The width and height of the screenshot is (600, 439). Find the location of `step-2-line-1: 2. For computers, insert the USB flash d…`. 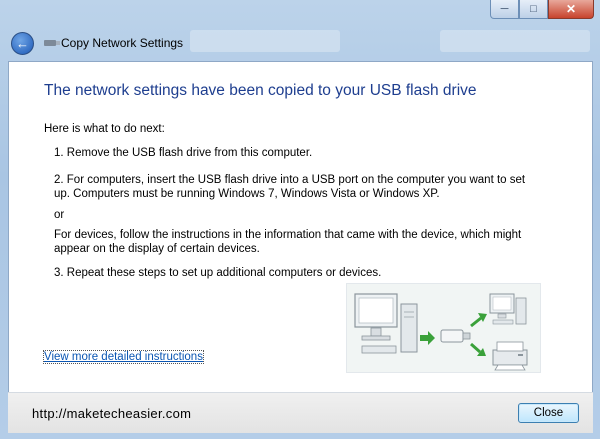

step-2-line-1: 2. For computers, insert the USB flash d… is located at coordinates (290, 180).